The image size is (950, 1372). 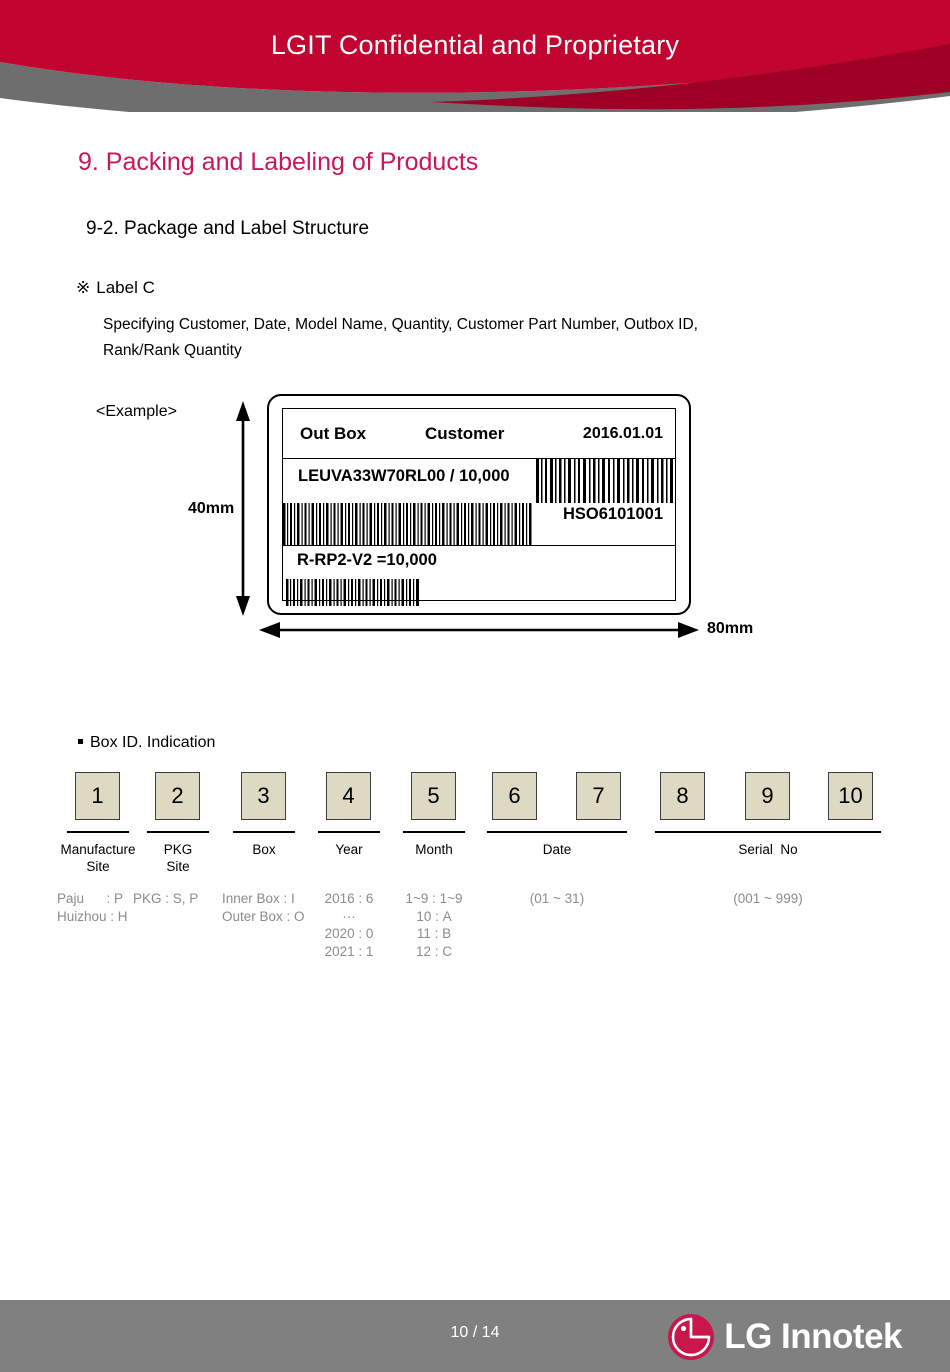 I want to click on barcode-rank-quantity, so click(x=353, y=592).